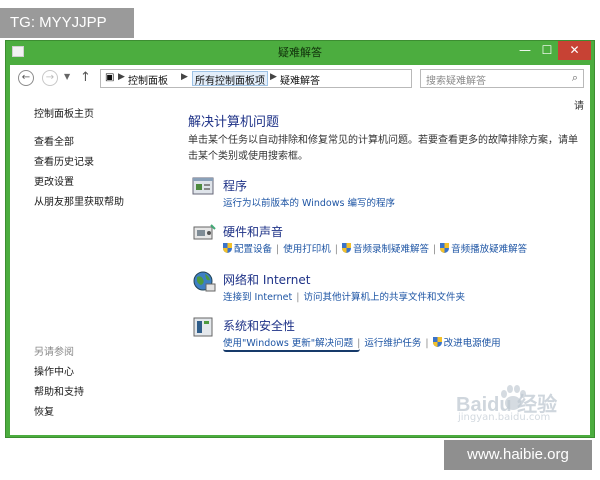 This screenshot has height=480, width=600. I want to click on window-title: 疑难解答, so click(300, 52).